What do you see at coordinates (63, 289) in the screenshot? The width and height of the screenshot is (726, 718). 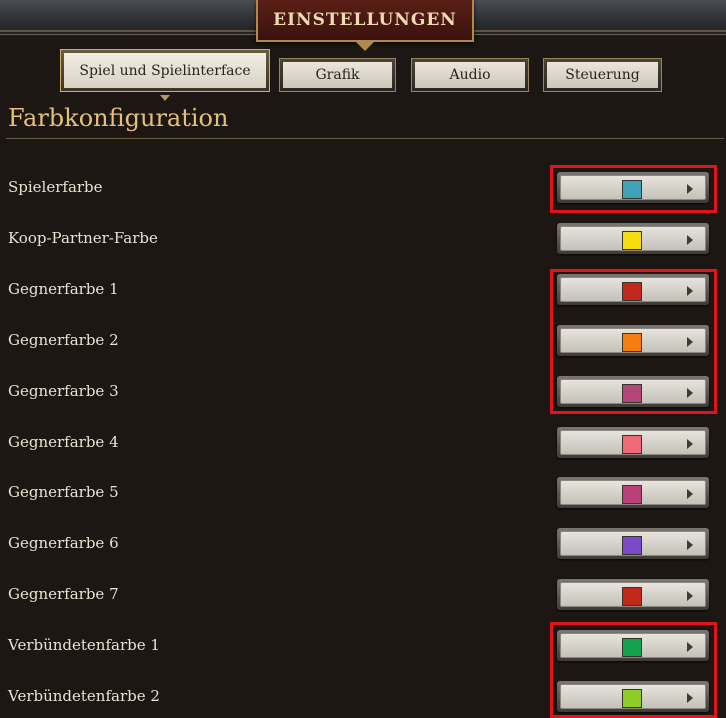 I see `color-row-label: Gegnerfarbe 1` at bounding box center [63, 289].